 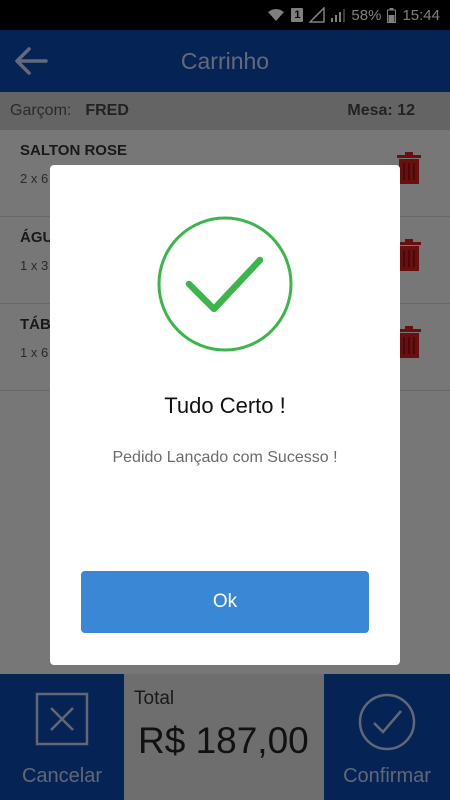 I want to click on dialog-title: Tudo Certo !, so click(x=225, y=405).